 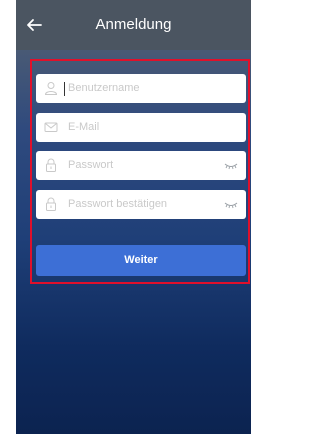 I want to click on confirm-password-field: Passwort bestätigen, so click(x=141, y=204).